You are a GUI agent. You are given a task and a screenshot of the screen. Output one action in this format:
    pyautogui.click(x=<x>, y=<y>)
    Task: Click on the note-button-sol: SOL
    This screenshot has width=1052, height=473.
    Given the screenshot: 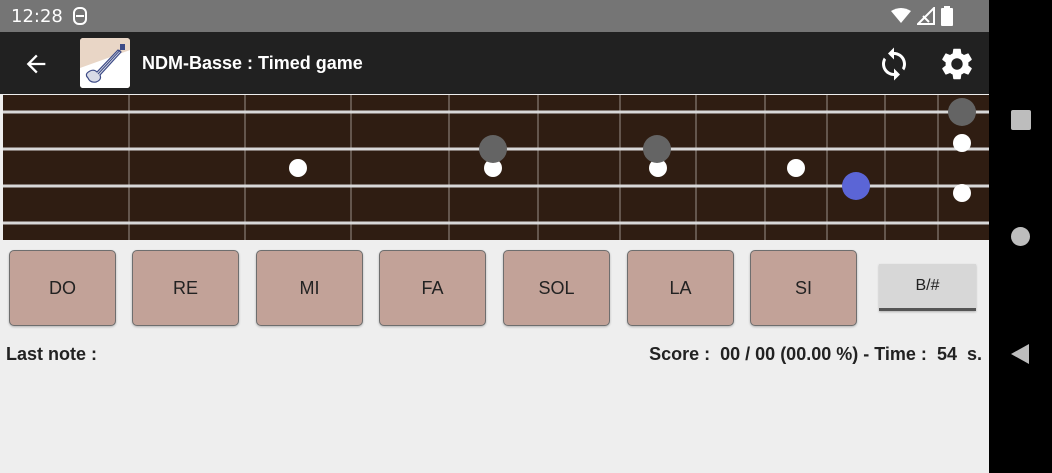 What is the action you would take?
    pyautogui.click(x=556, y=288)
    